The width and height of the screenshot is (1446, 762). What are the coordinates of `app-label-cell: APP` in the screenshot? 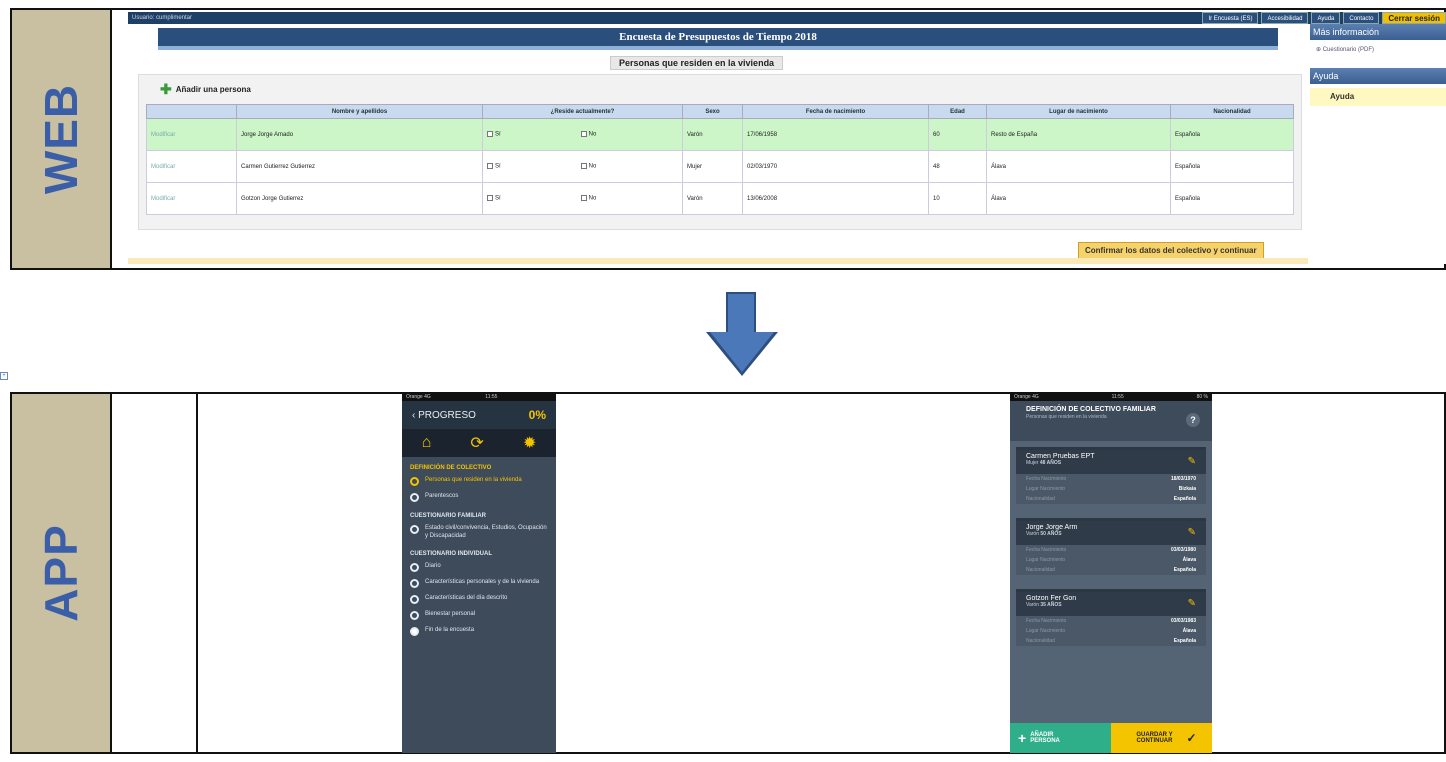 It's located at (62, 573).